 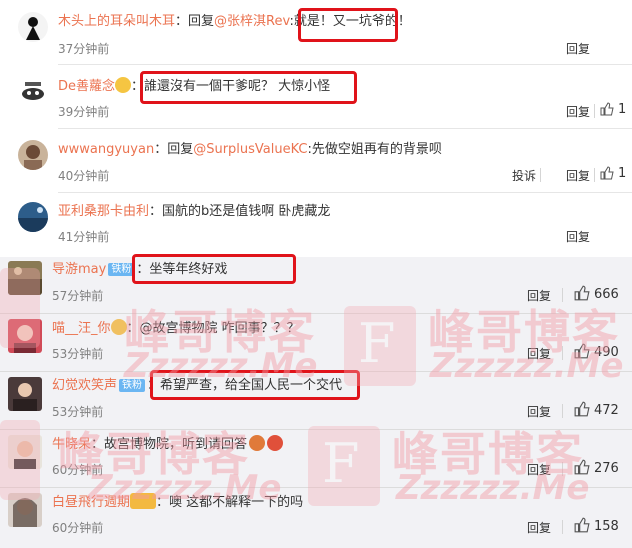 I want to click on like-button: 158, so click(x=596, y=525).